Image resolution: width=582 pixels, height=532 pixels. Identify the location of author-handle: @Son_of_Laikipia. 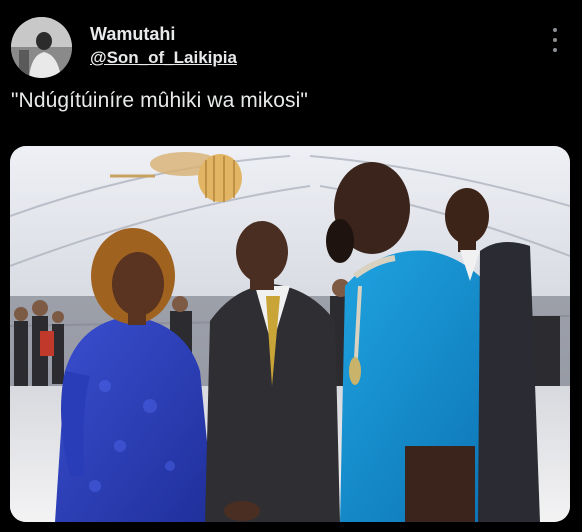
(163, 58).